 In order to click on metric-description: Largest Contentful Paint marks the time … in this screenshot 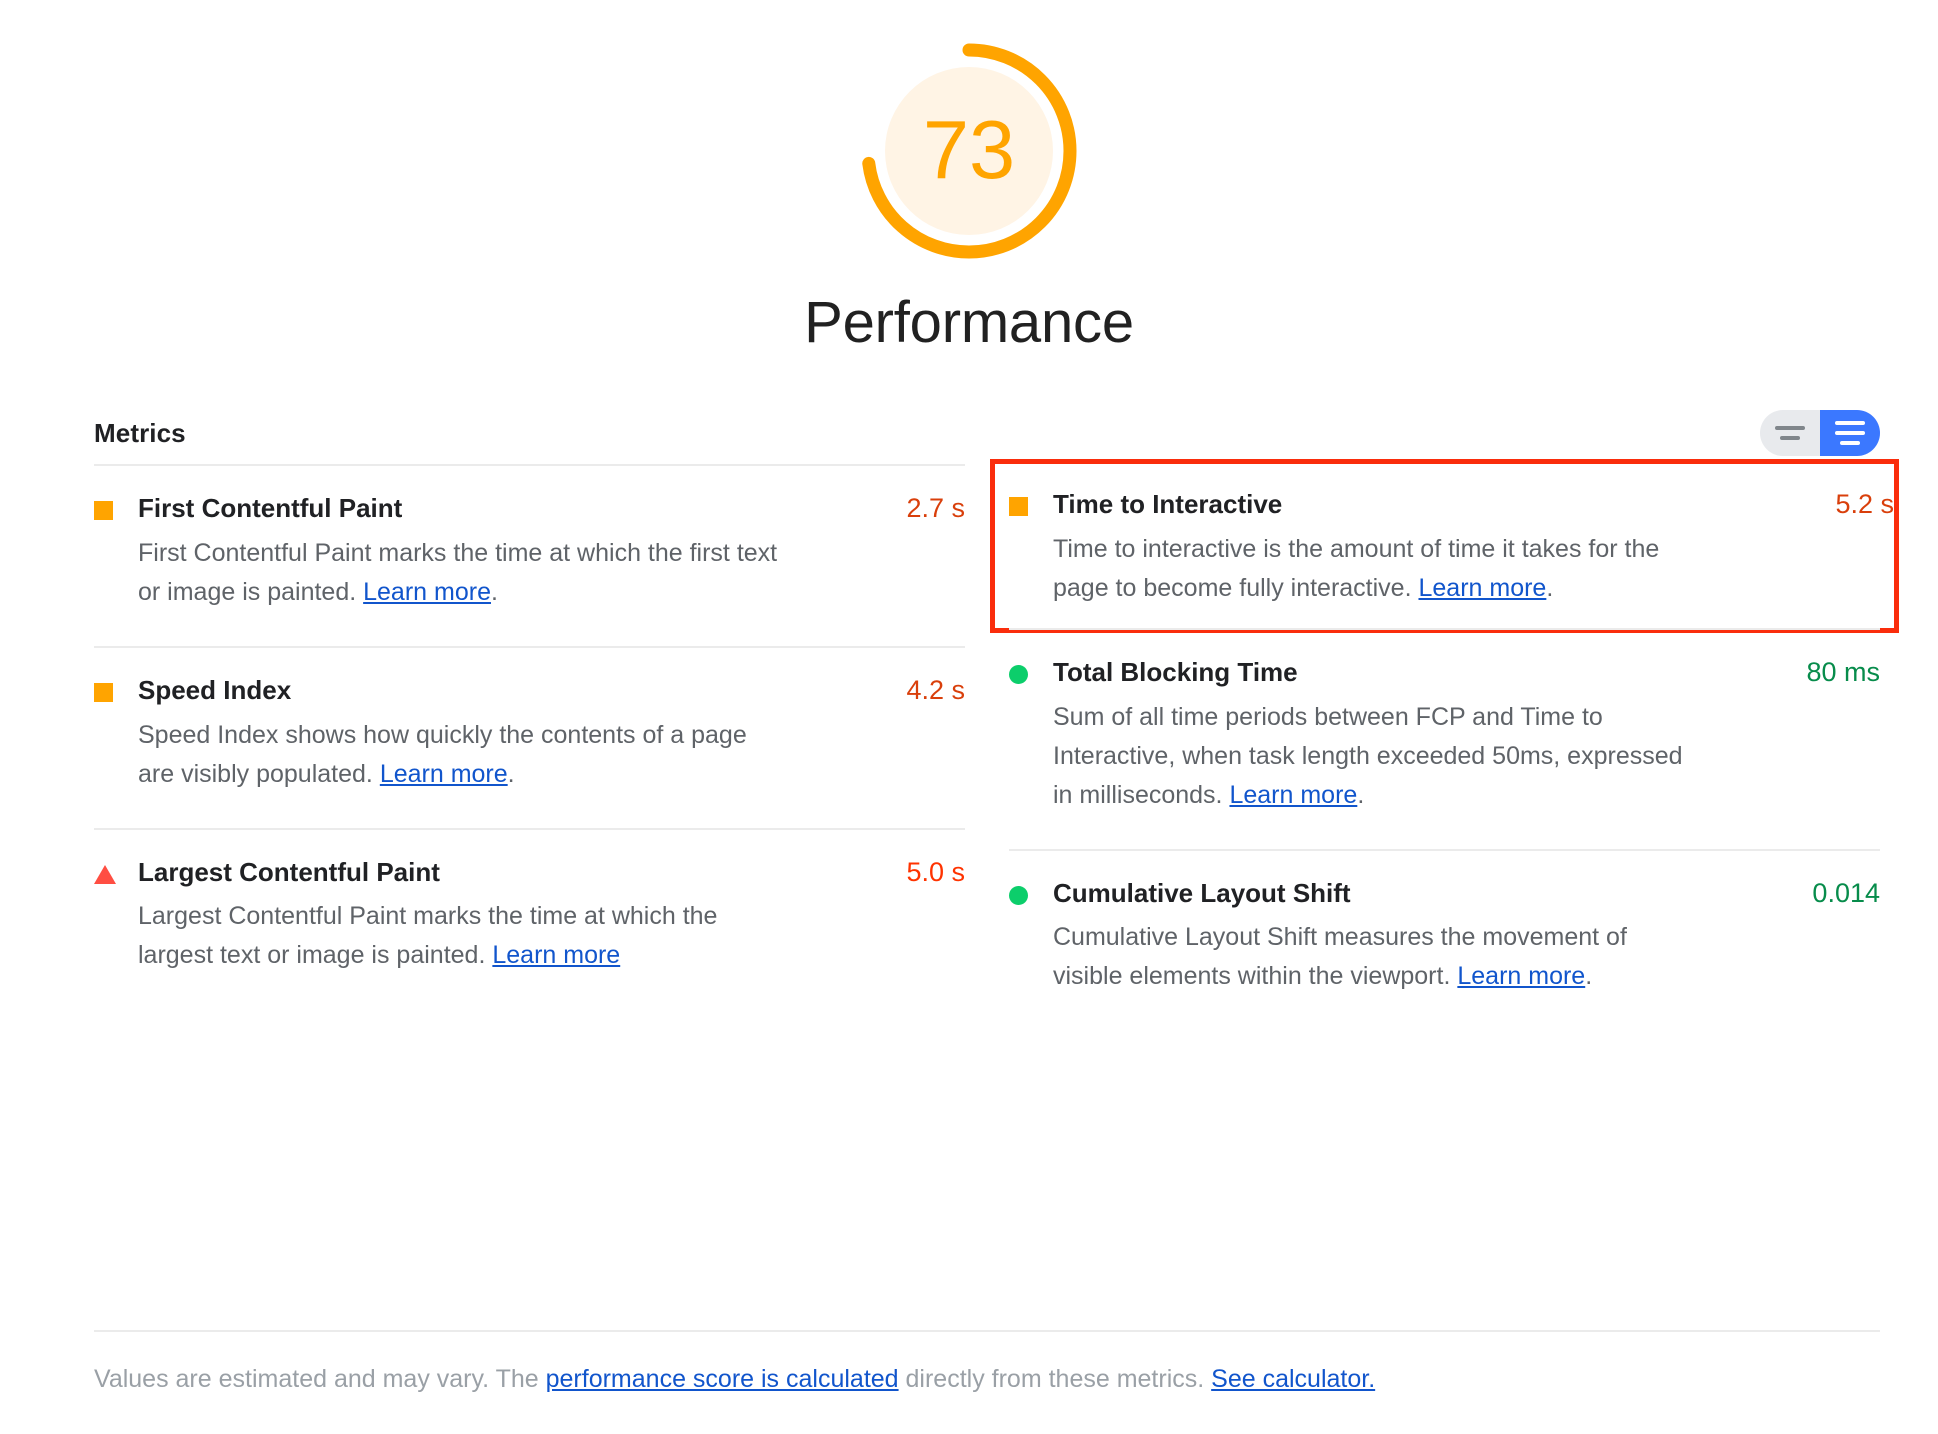, I will do `click(458, 936)`.